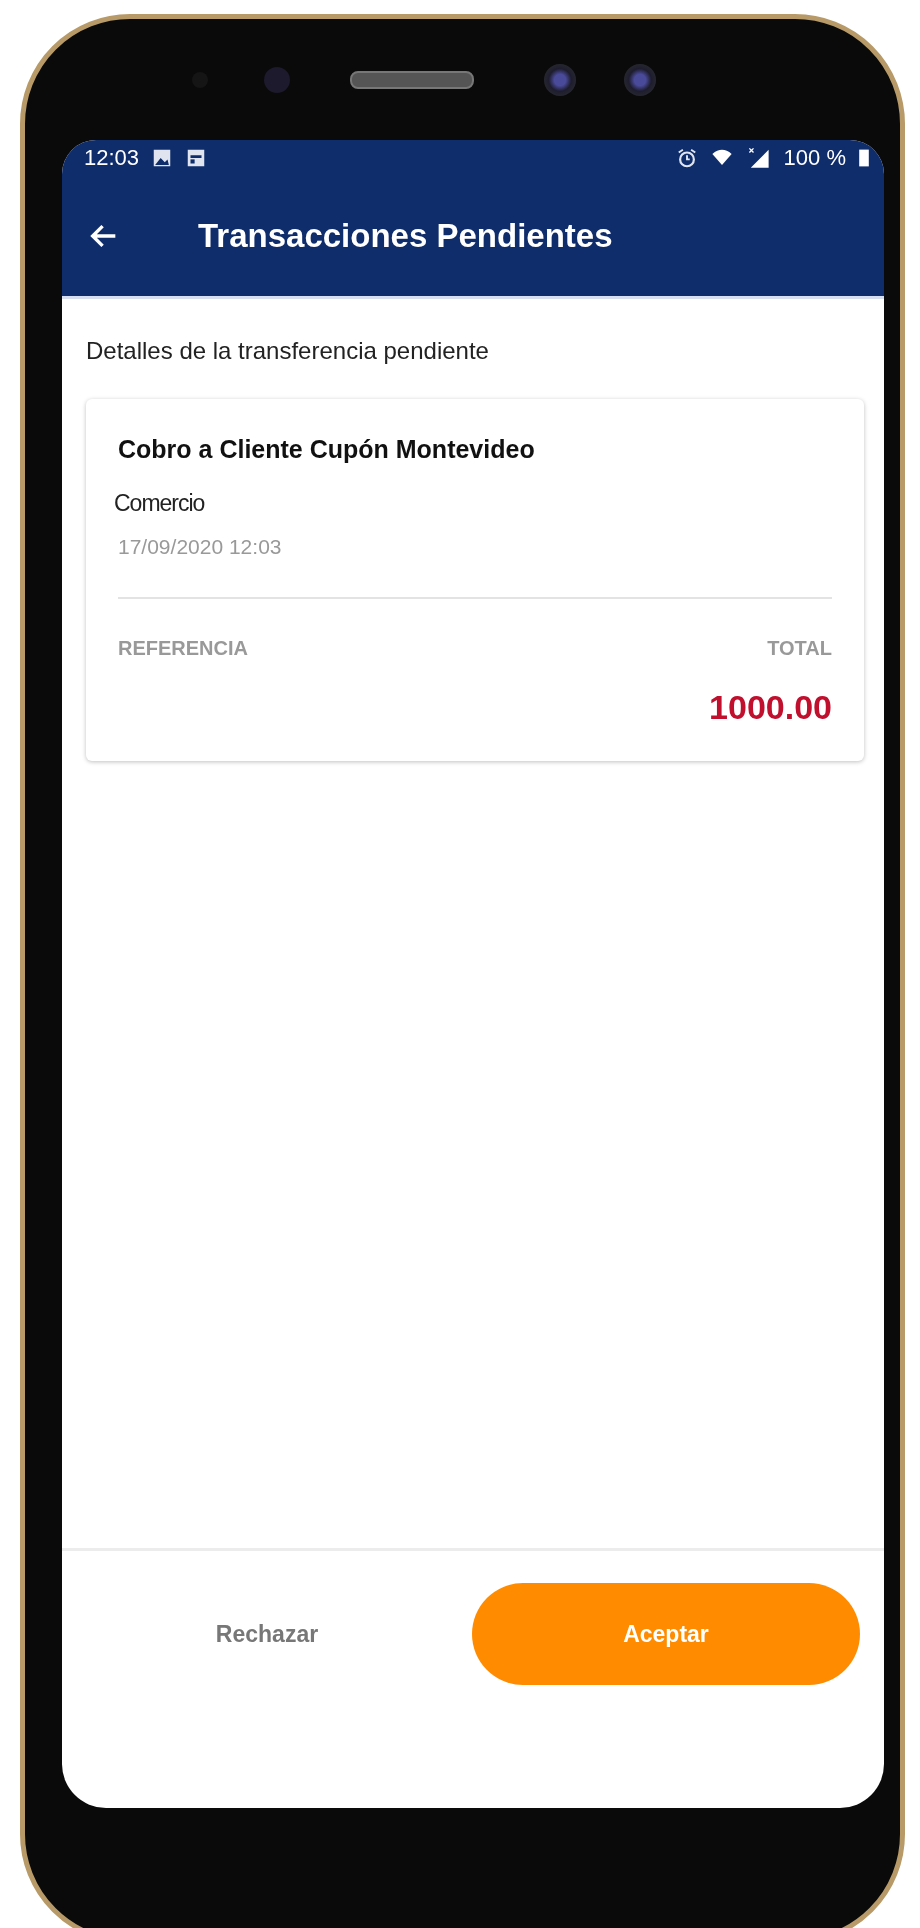 The height and width of the screenshot is (1928, 920). What do you see at coordinates (799, 648) in the screenshot?
I see `total-label: TOTAL` at bounding box center [799, 648].